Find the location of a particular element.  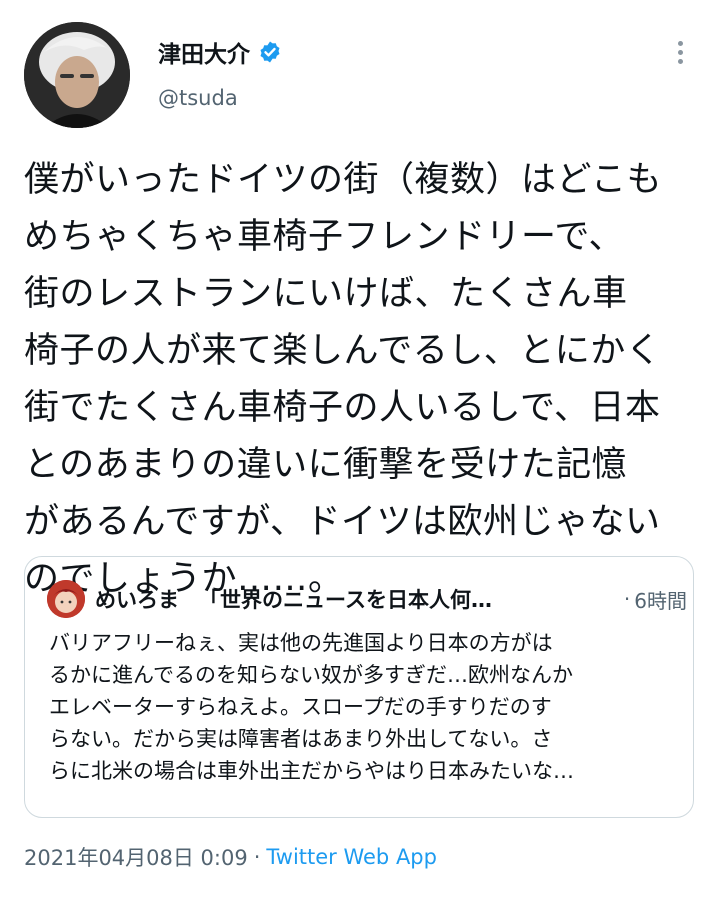

tweet-text-line: とのあまりの違いに衝撃を受けた記憶 is located at coordinates (326, 465).